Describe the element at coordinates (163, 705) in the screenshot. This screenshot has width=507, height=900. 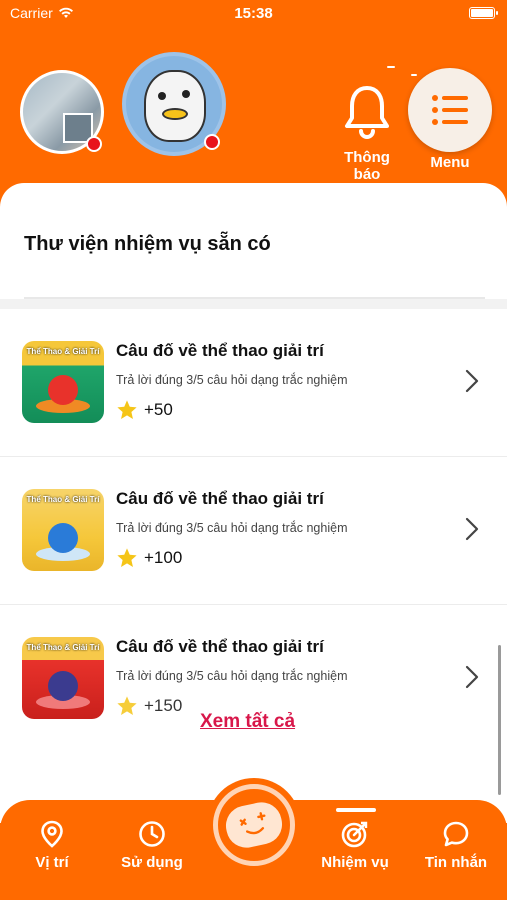
I see `reward-points: +150` at that location.